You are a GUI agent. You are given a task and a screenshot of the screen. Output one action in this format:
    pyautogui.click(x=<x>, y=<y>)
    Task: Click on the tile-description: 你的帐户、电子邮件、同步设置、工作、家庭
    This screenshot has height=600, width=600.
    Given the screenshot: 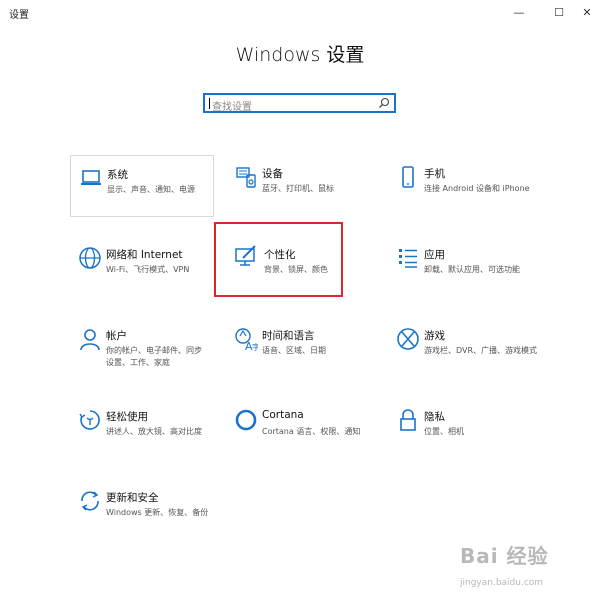 What is the action you would take?
    pyautogui.click(x=154, y=356)
    